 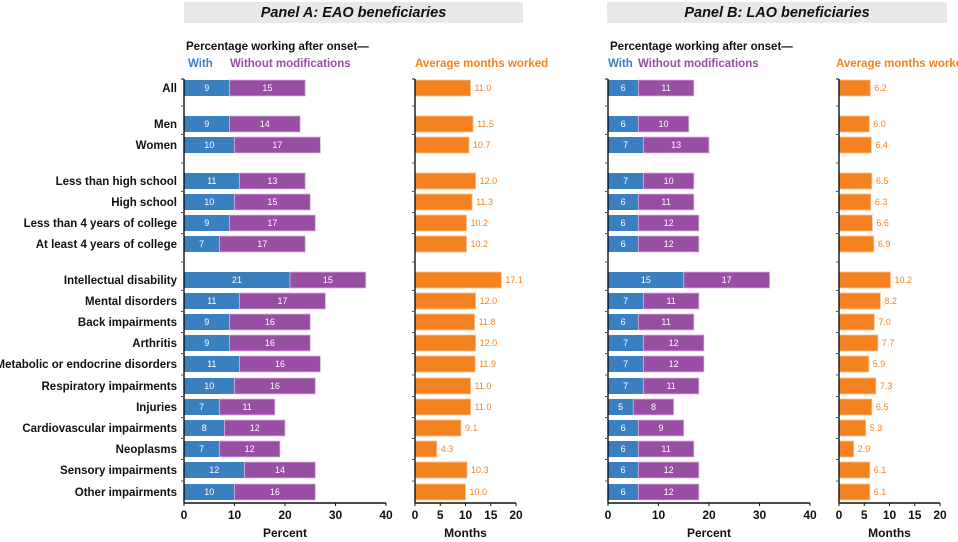 I want to click on panel-b-percent-tick-label: 10, so click(x=659, y=515).